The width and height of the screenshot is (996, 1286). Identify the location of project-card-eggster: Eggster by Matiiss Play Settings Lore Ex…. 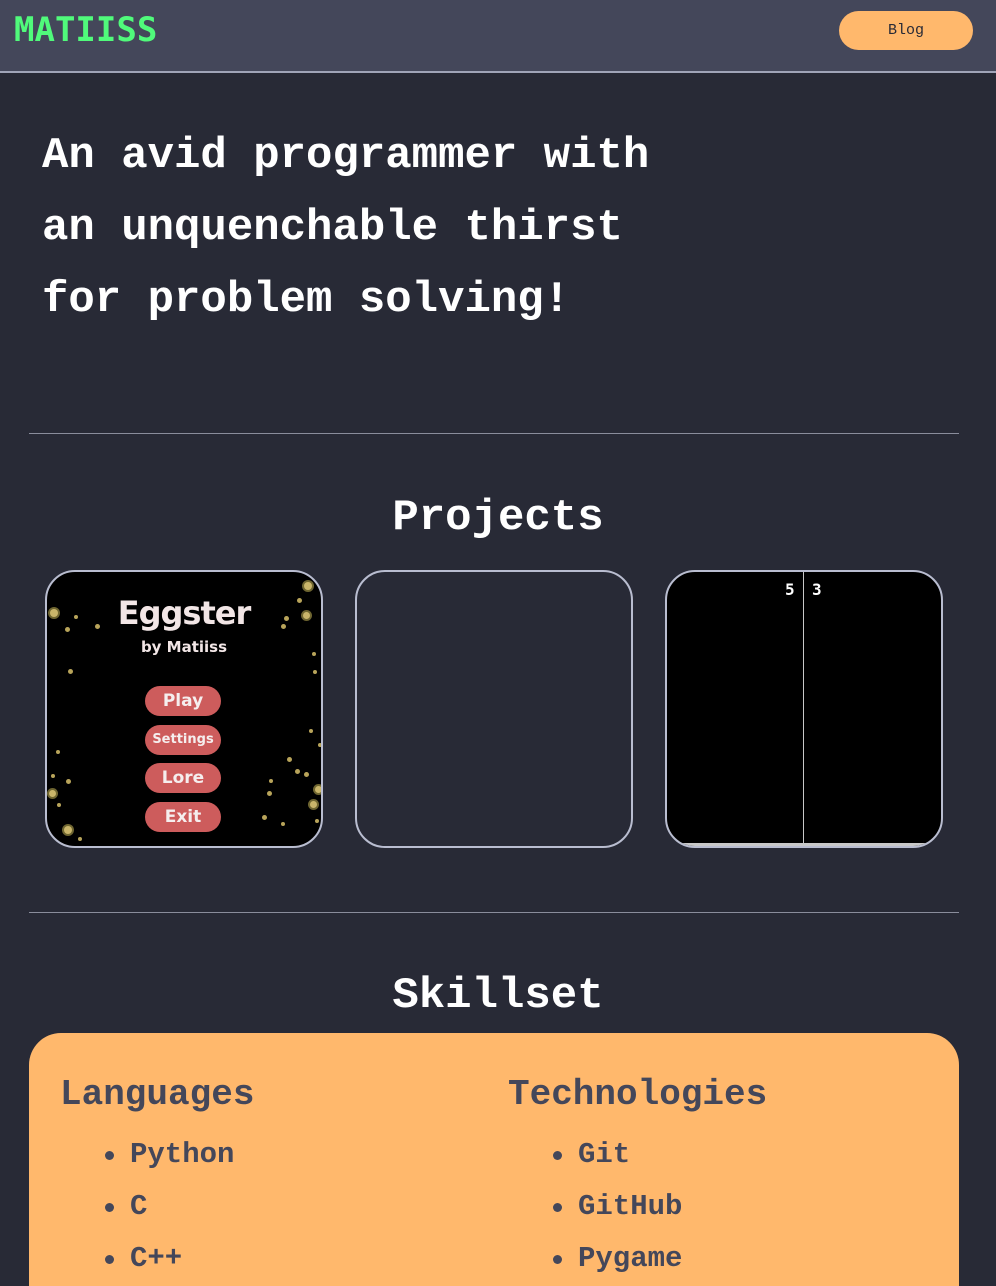
(184, 709).